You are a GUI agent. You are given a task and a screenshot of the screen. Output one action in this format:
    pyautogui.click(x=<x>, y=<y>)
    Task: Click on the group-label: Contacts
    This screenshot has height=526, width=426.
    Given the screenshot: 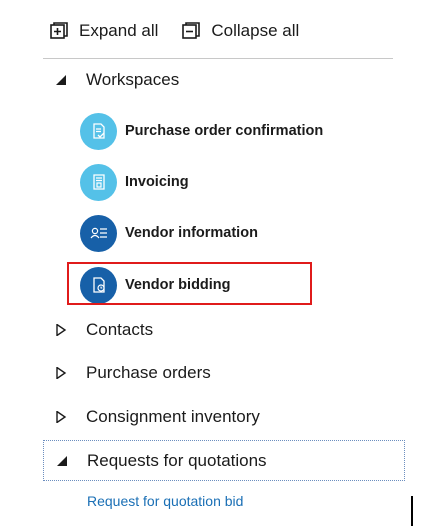 What is the action you would take?
    pyautogui.click(x=120, y=329)
    